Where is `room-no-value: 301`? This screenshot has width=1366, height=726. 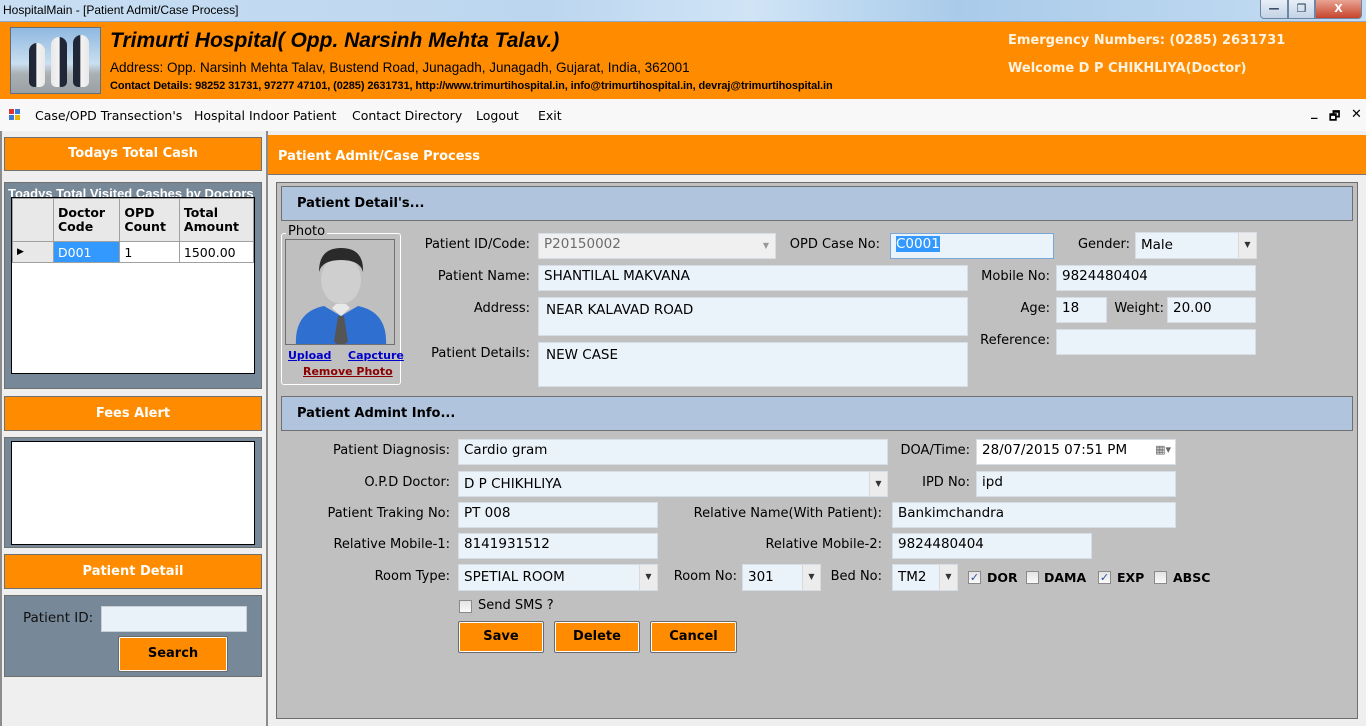 room-no-value: 301 is located at coordinates (761, 577).